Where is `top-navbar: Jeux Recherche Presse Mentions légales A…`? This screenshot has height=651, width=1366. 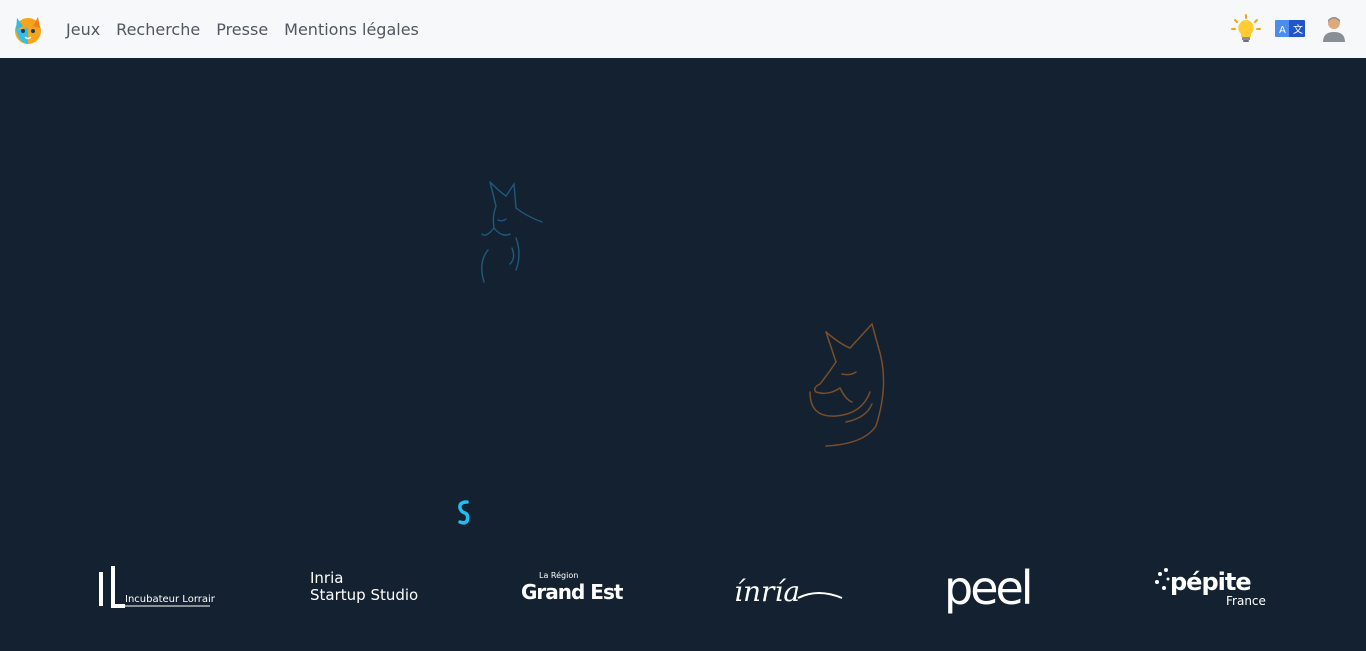
top-navbar: Jeux Recherche Presse Mentions légales A… is located at coordinates (683, 29).